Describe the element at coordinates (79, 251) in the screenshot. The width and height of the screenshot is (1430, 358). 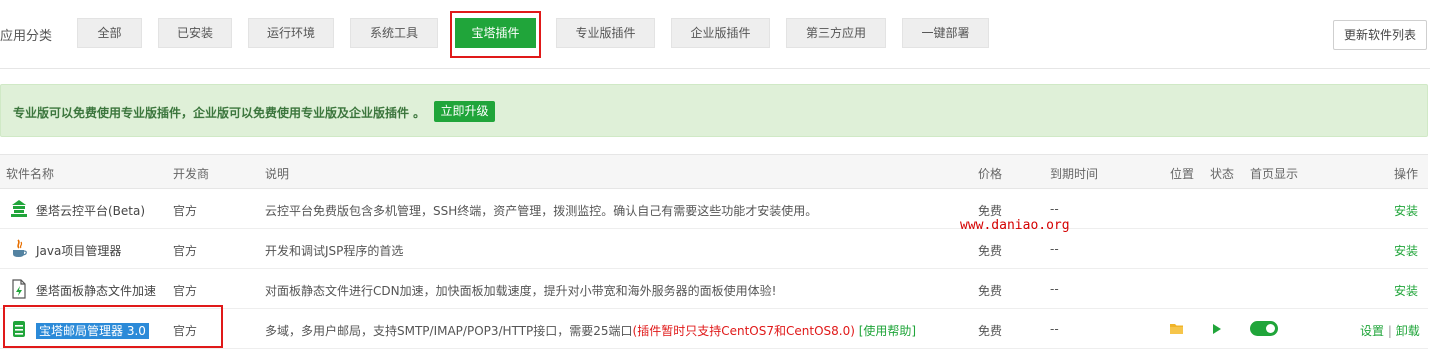
I see `plugin-name: Java项目管理器` at that location.